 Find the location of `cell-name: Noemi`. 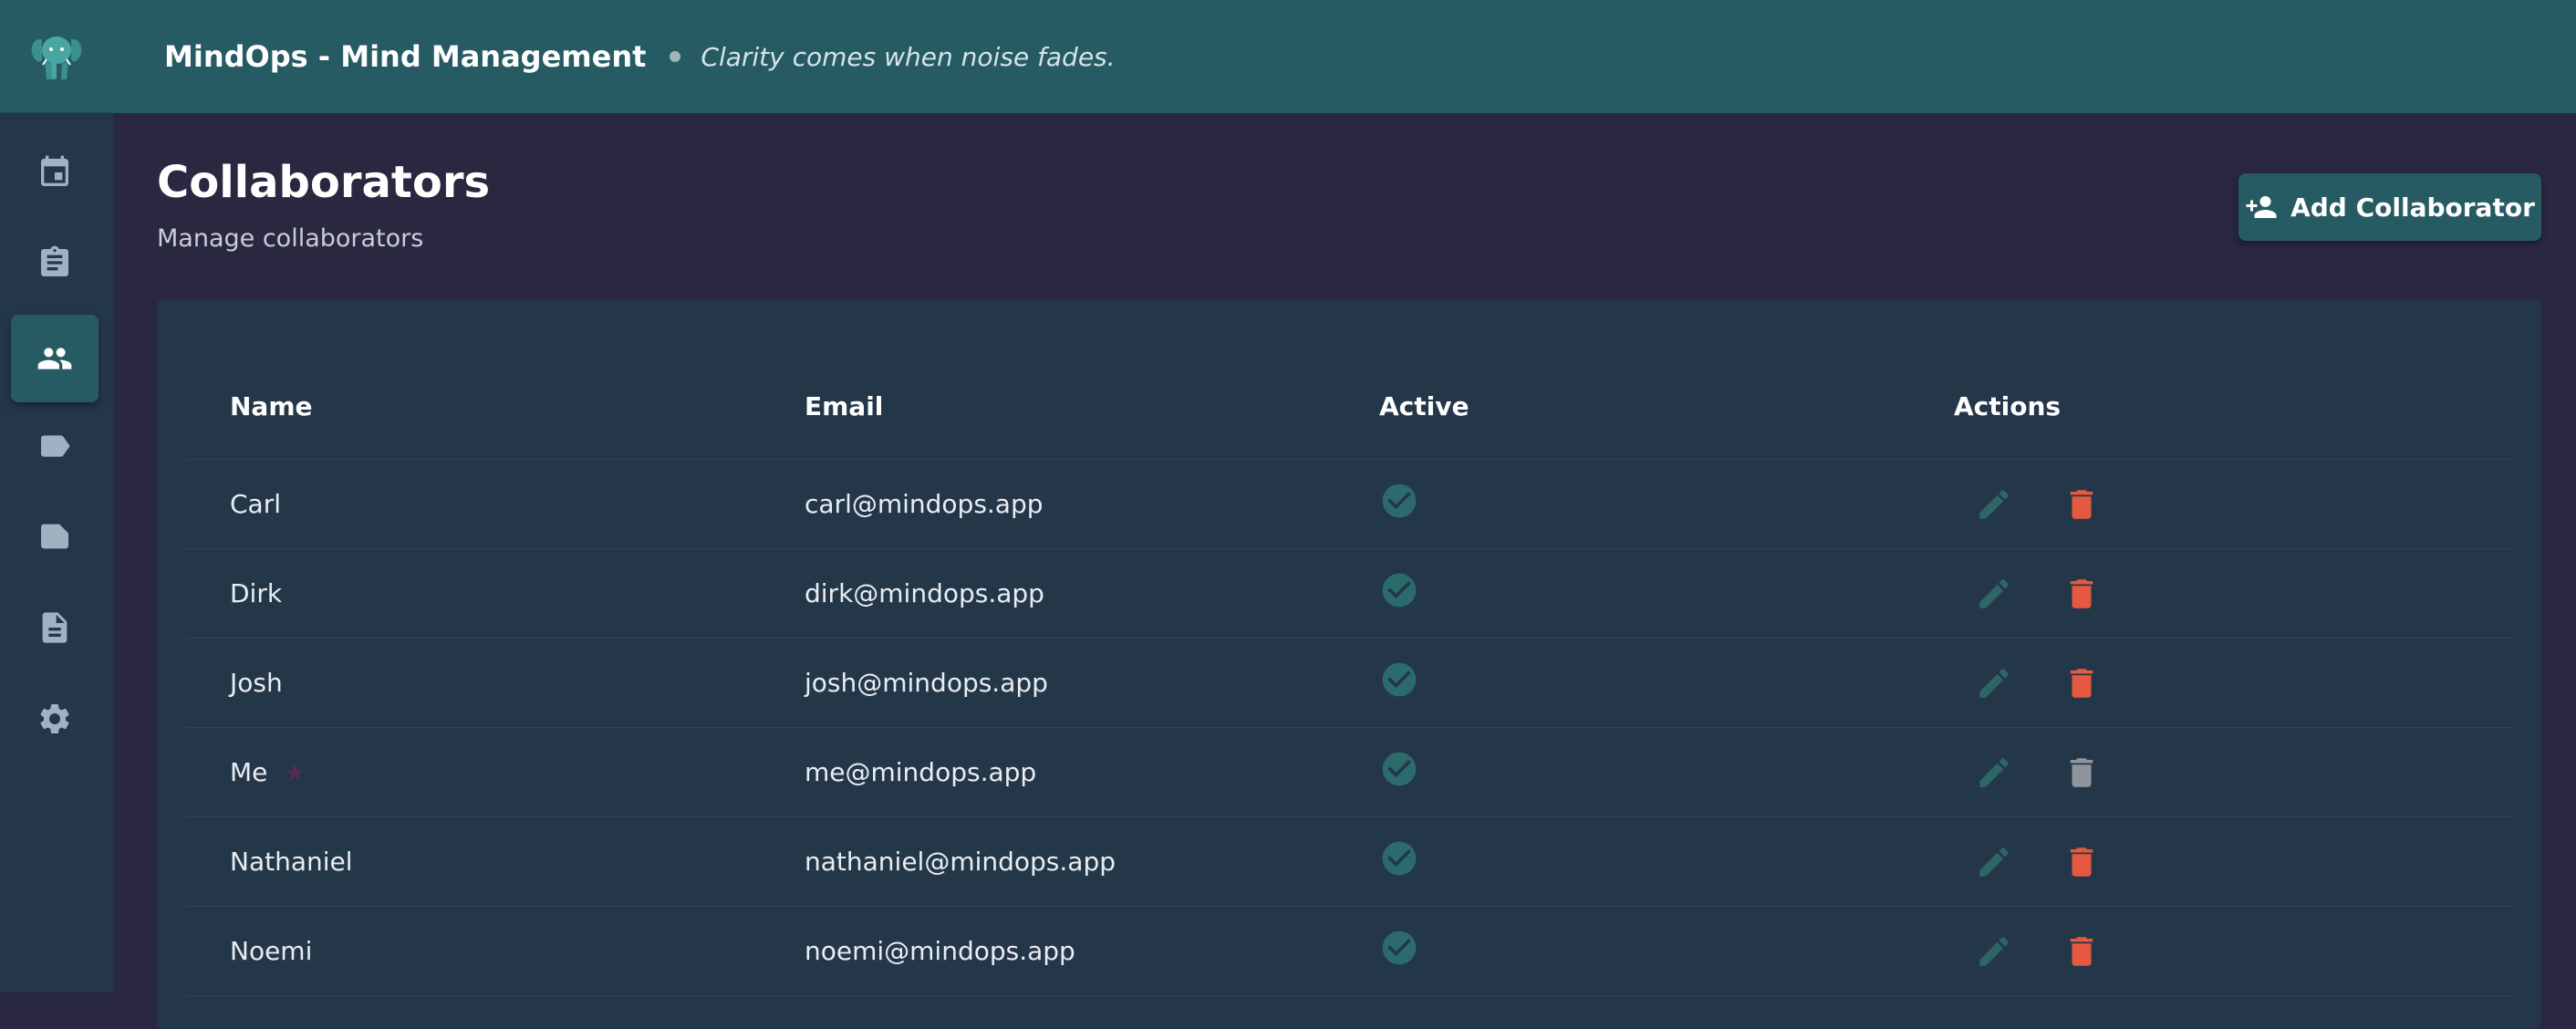

cell-name: Noemi is located at coordinates (474, 951).